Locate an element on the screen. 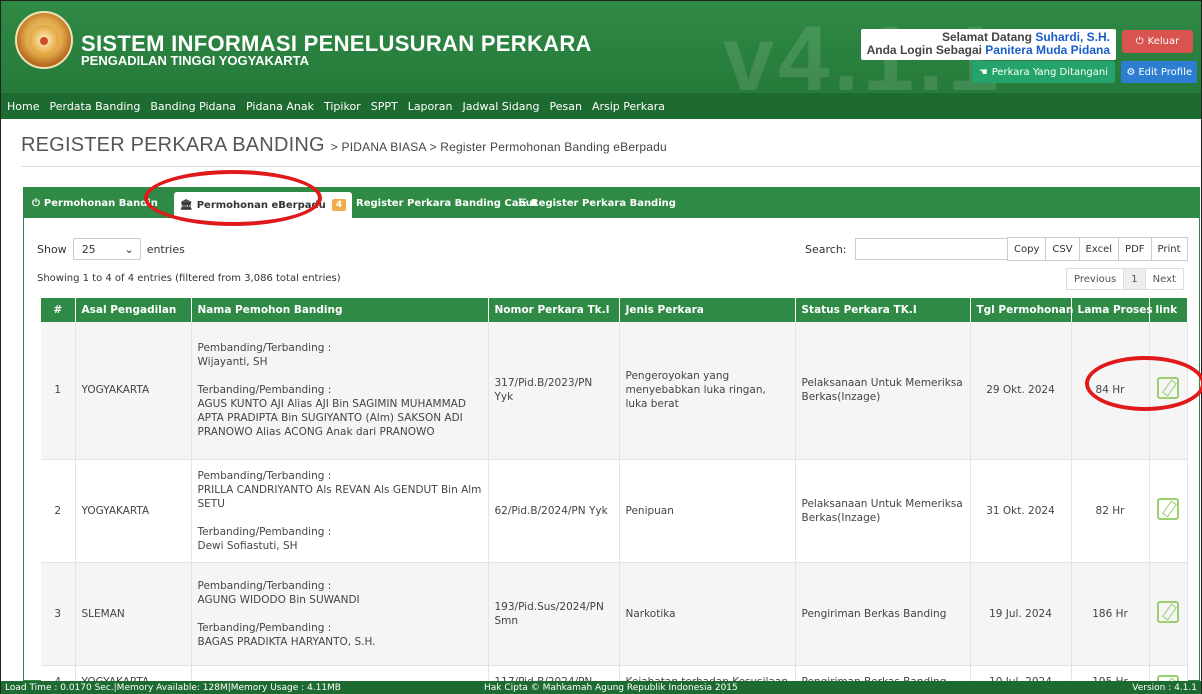 Image resolution: width=1202 pixels, height=694 pixels. show-label: Show is located at coordinates (52, 249).